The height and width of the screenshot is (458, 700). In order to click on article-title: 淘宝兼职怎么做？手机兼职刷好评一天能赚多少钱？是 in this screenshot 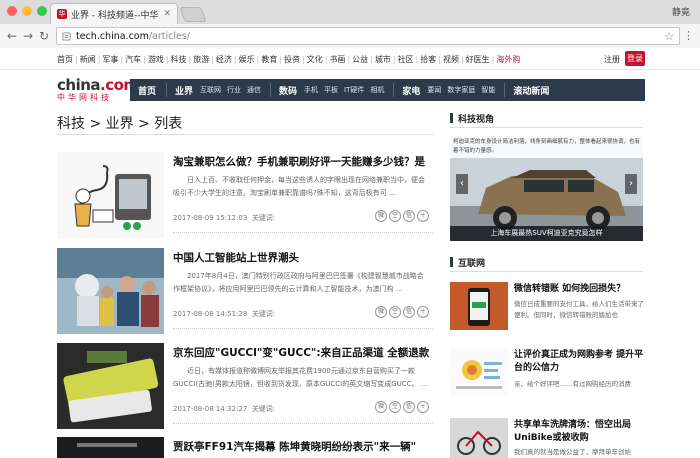, I will do `click(304, 161)`.